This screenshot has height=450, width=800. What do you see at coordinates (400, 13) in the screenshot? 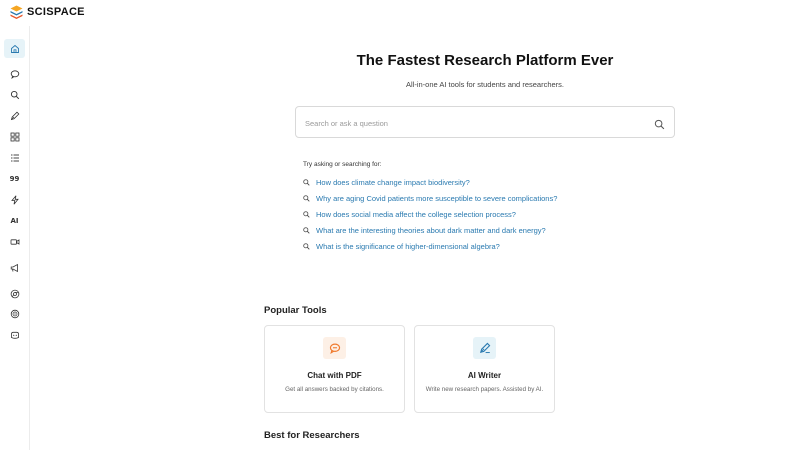
I see `top-bar: SCISPACE` at bounding box center [400, 13].